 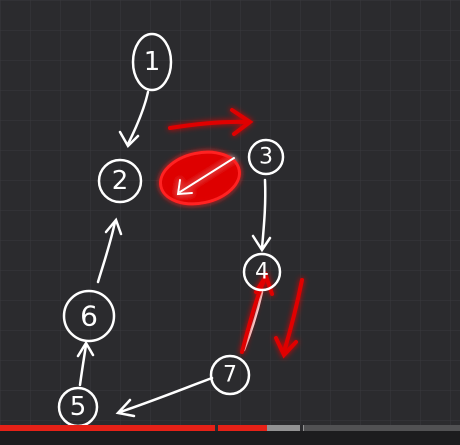 What do you see at coordinates (230, 375) in the screenshot?
I see `node-7-label: 7` at bounding box center [230, 375].